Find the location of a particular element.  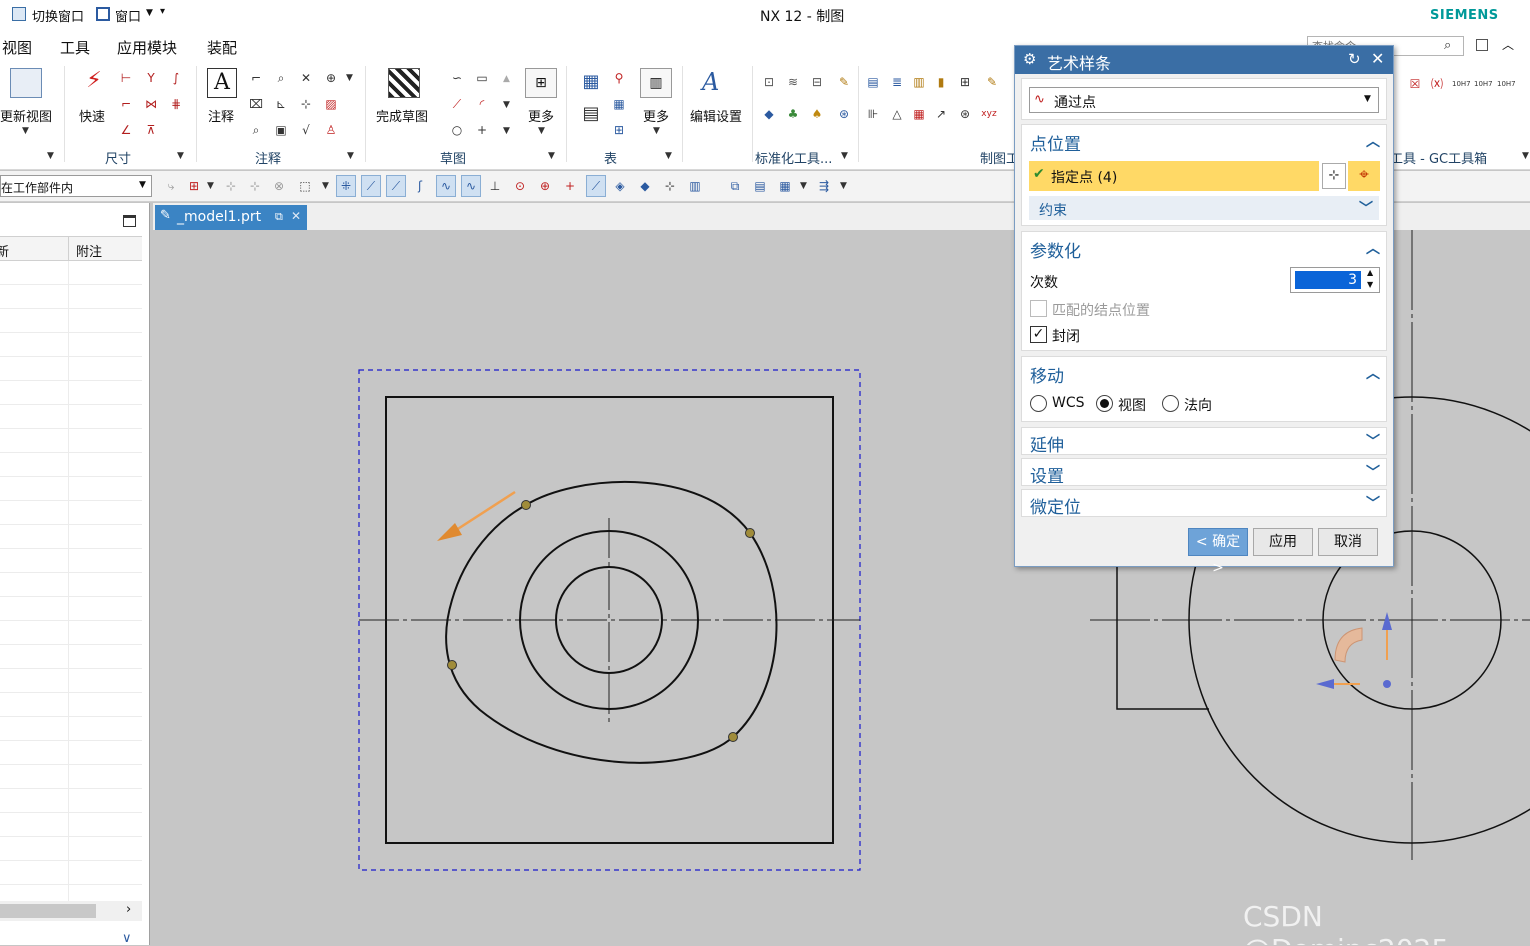

selection-filter-icon: ⤷ is located at coordinates (171, 186).